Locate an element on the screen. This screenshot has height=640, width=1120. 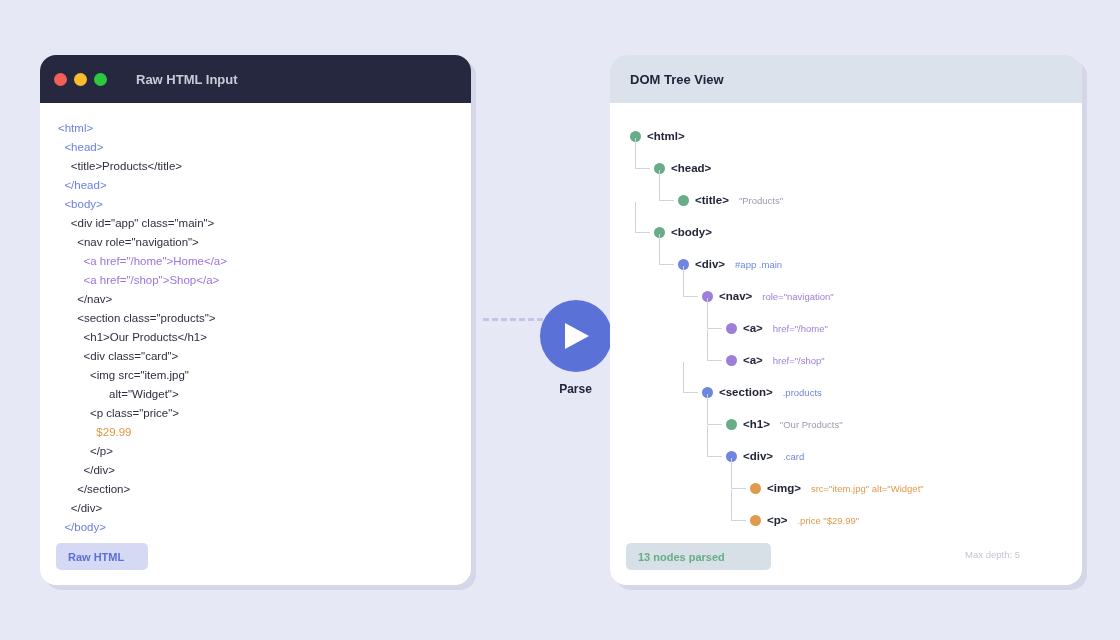
node-tag: <h1> is located at coordinates (756, 424).